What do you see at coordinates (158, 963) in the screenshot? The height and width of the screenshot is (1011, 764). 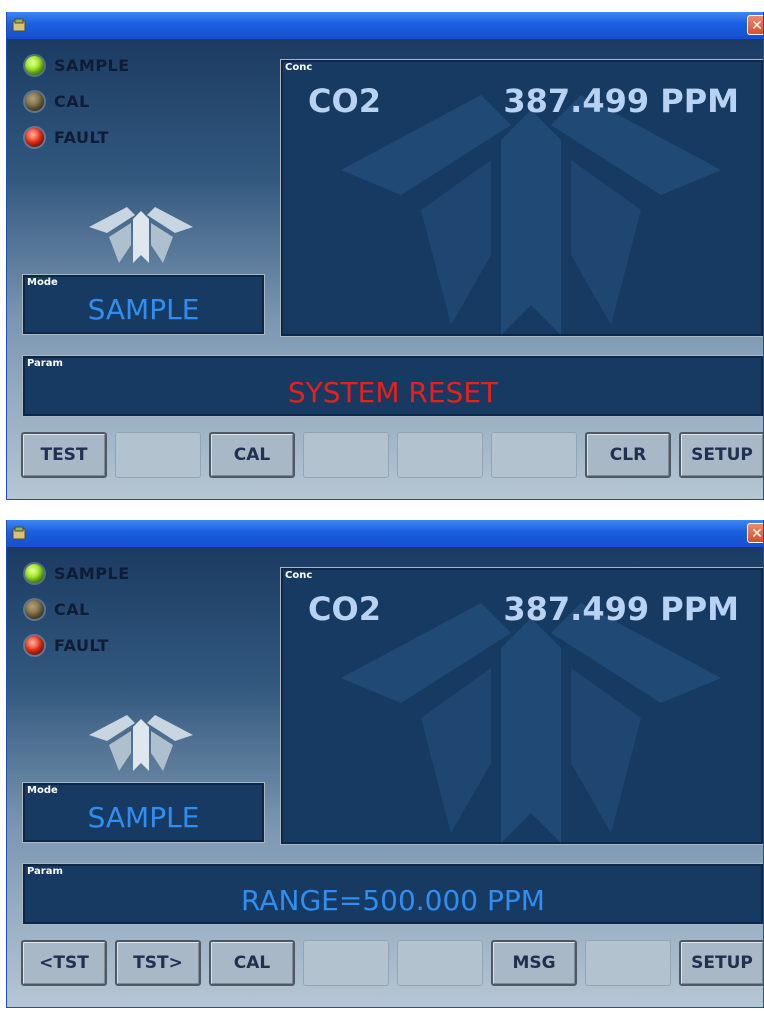 I see `next-test-button: TST>` at bounding box center [158, 963].